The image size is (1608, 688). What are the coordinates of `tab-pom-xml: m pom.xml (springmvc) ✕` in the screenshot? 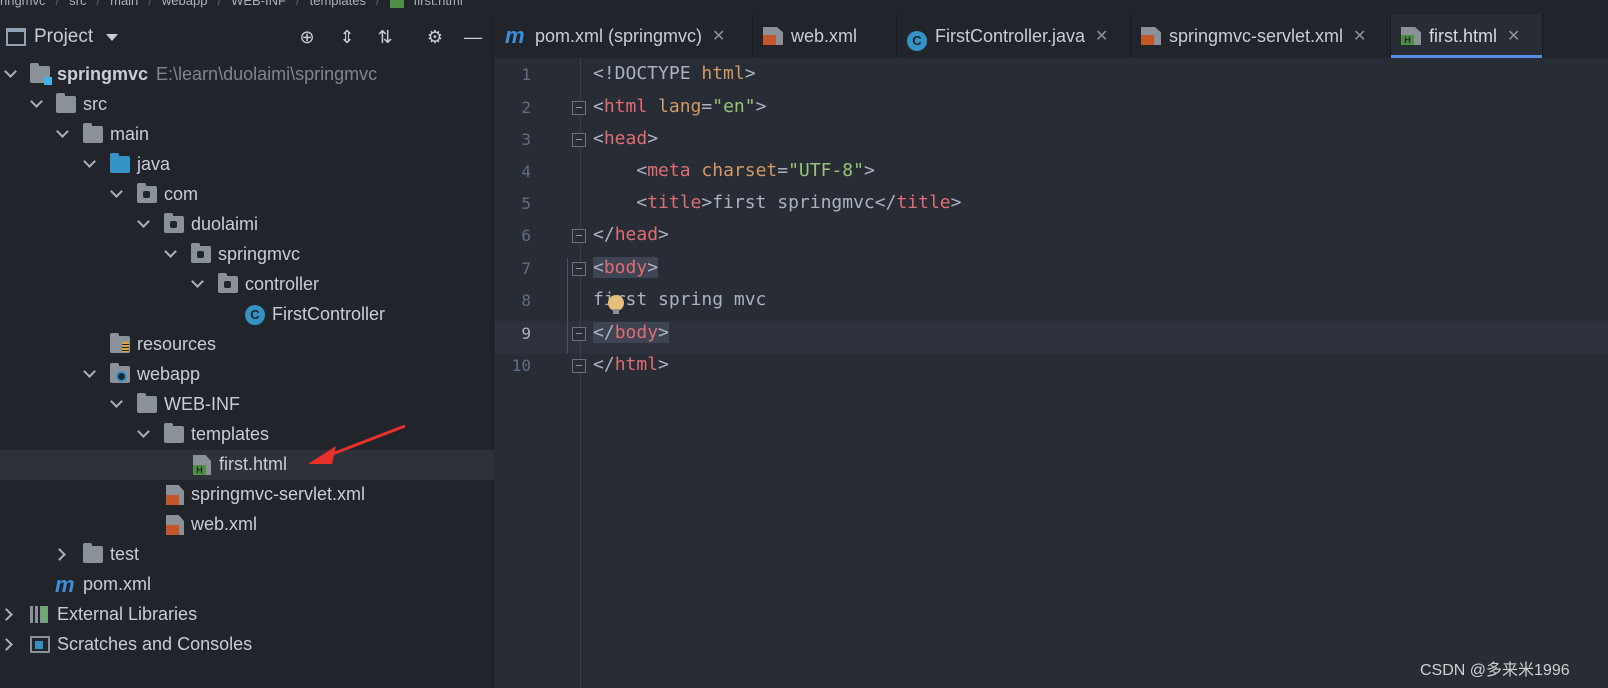 It's located at (624, 36).